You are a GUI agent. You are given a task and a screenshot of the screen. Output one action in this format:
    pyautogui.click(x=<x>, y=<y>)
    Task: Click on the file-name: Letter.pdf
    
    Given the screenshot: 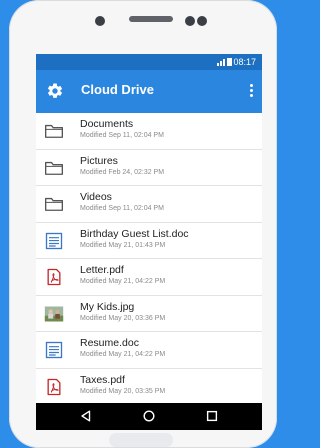 What is the action you would take?
    pyautogui.click(x=102, y=270)
    